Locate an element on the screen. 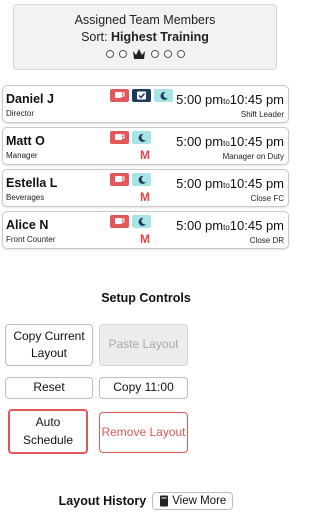 The width and height of the screenshot is (320, 517). layout-history: Layout History View More is located at coordinates (146, 501).